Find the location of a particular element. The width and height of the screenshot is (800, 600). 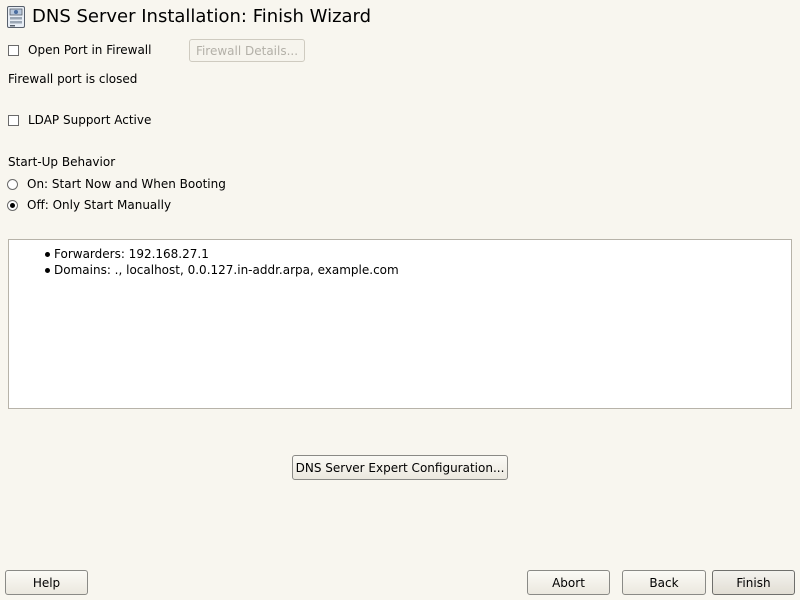

title-bar: DNS Server Installation: Finish Wizard is located at coordinates (188, 17).